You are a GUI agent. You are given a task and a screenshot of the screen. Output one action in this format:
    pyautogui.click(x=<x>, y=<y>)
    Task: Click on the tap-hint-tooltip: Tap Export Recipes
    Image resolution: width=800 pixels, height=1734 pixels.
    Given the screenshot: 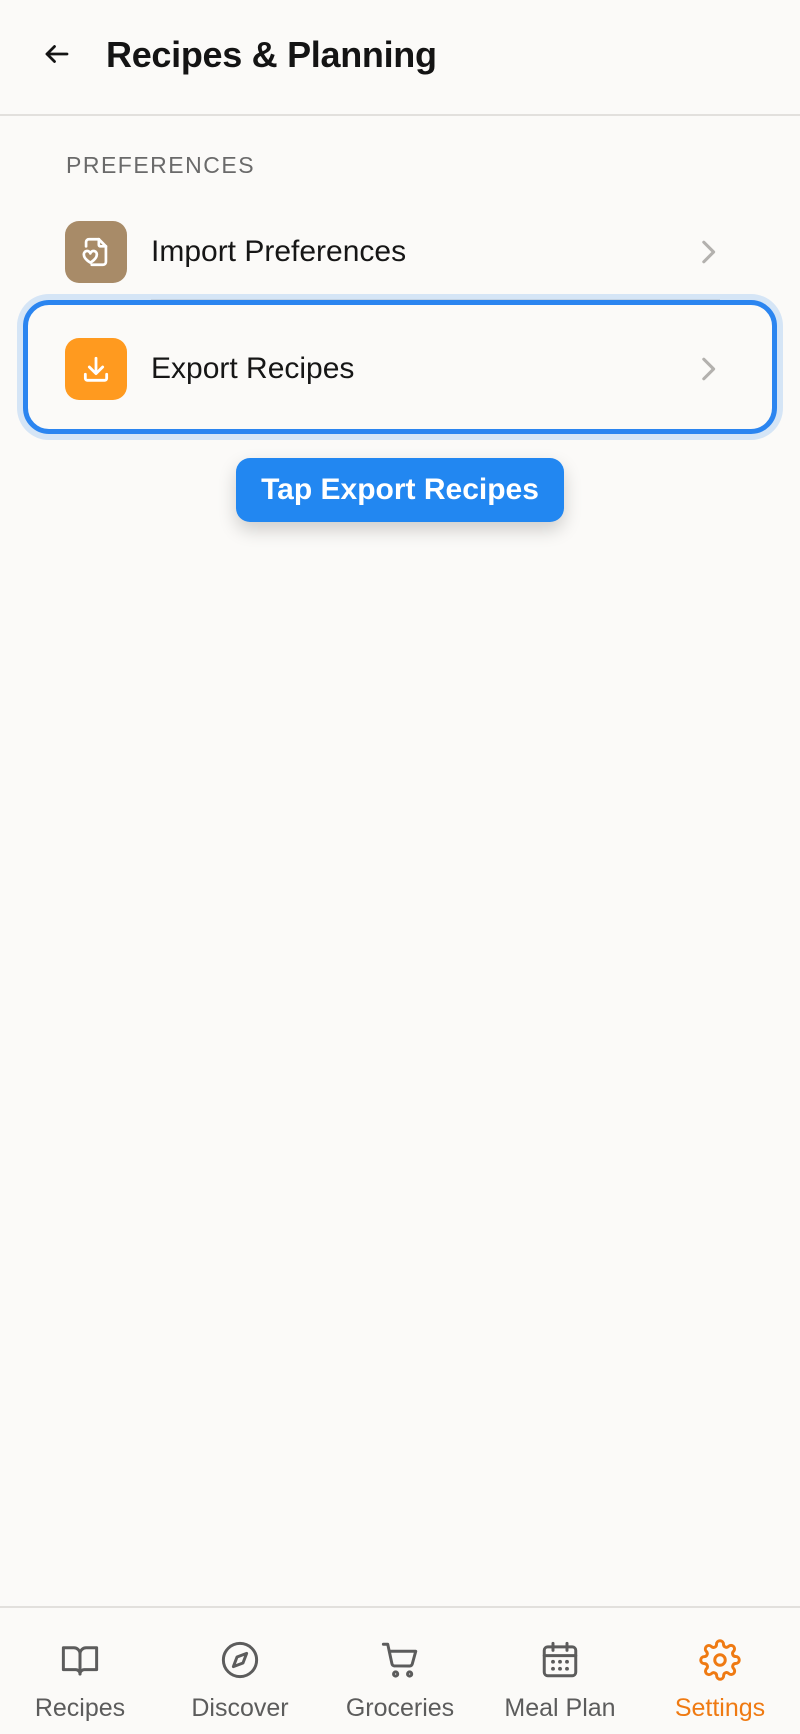 What is the action you would take?
    pyautogui.click(x=400, y=490)
    